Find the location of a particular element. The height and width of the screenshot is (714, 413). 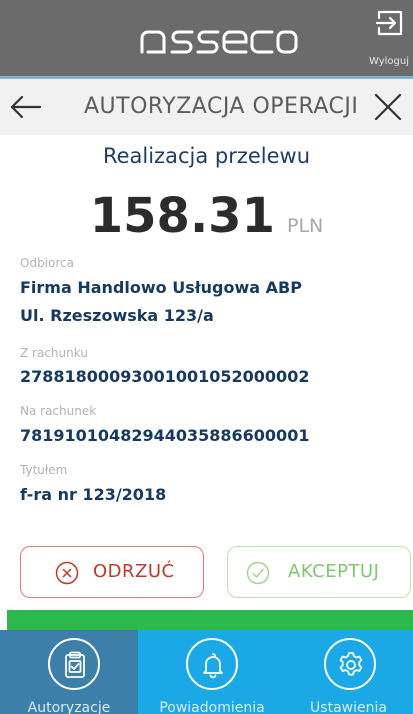

currency-label: PLN is located at coordinates (305, 226).